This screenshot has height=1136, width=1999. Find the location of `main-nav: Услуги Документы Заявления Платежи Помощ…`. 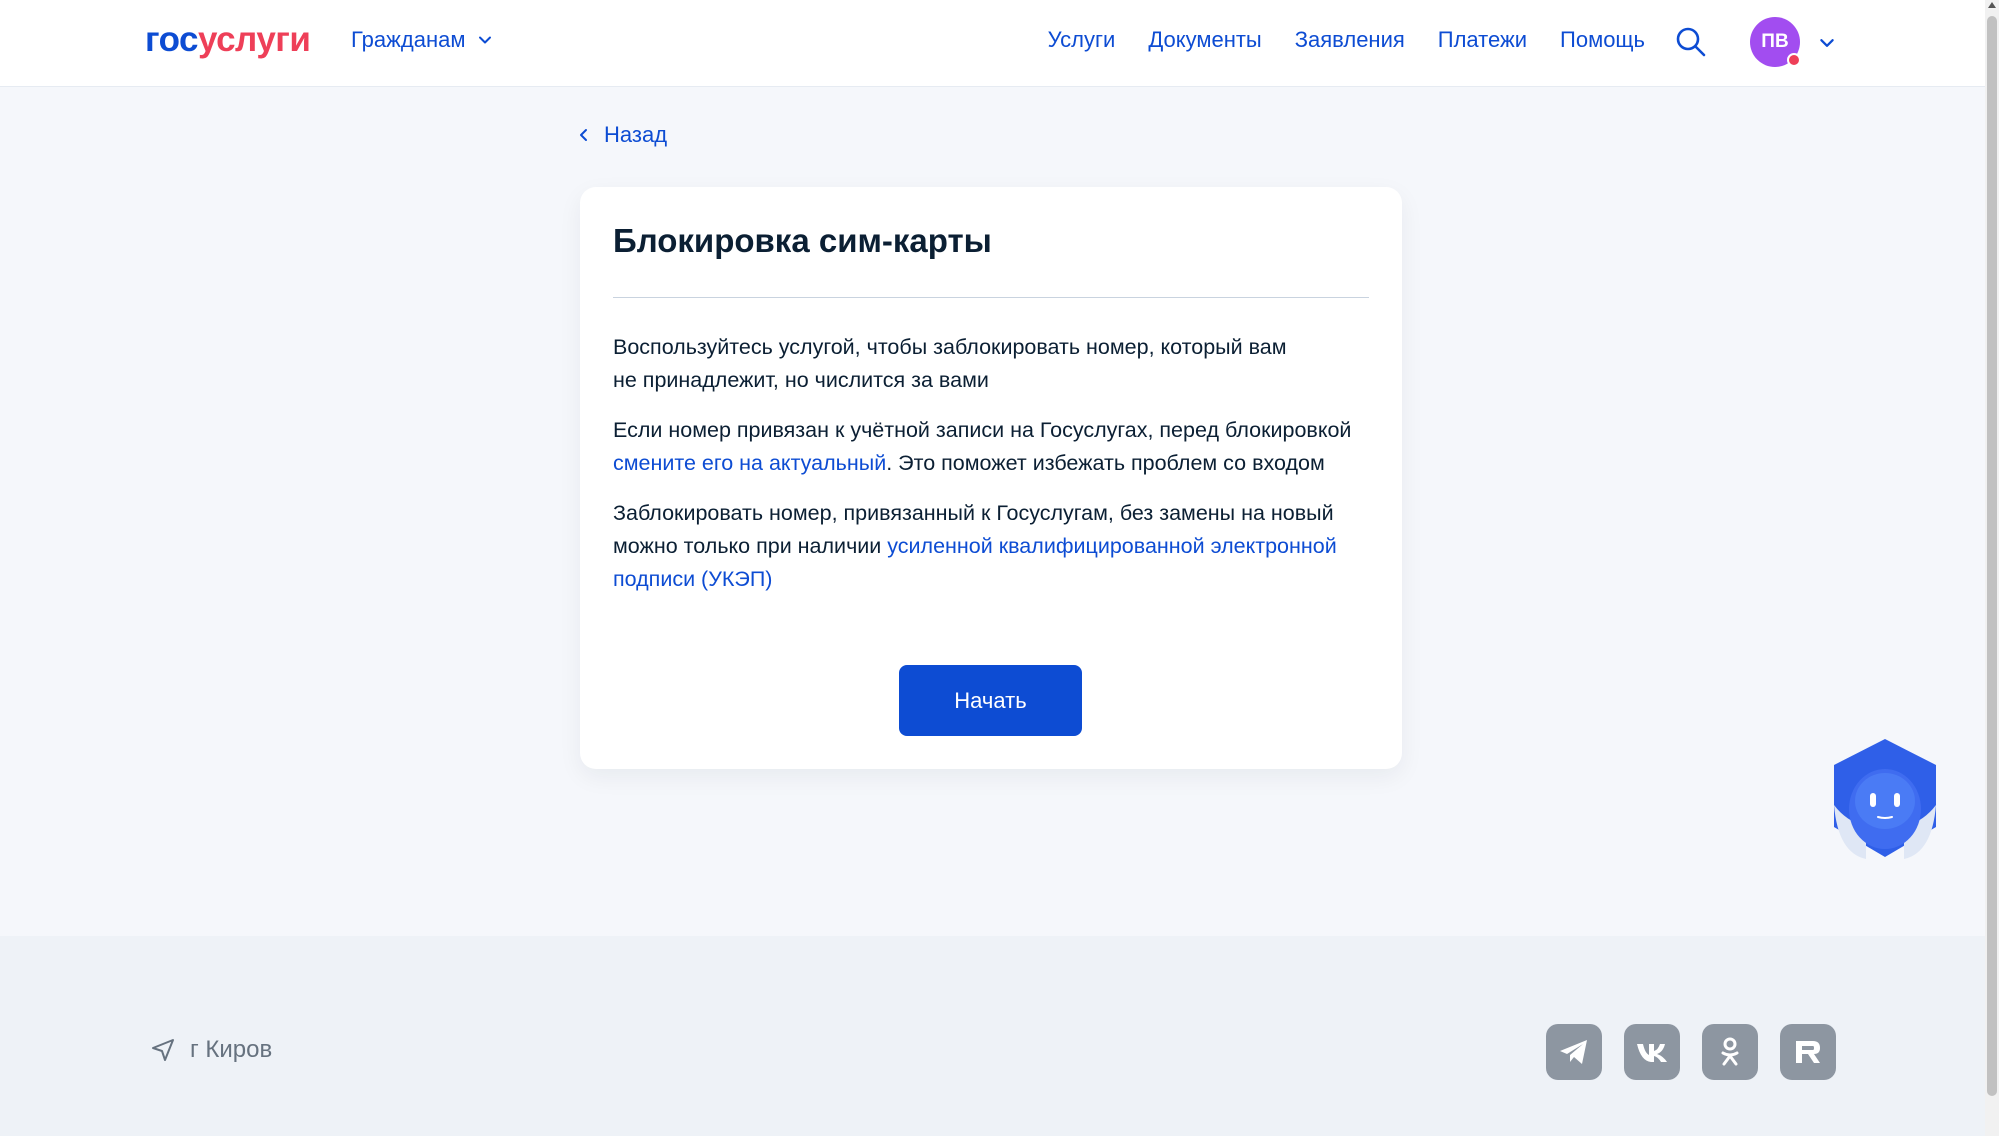

main-nav: Услуги Документы Заявления Платежи Помощ… is located at coordinates (1346, 40).